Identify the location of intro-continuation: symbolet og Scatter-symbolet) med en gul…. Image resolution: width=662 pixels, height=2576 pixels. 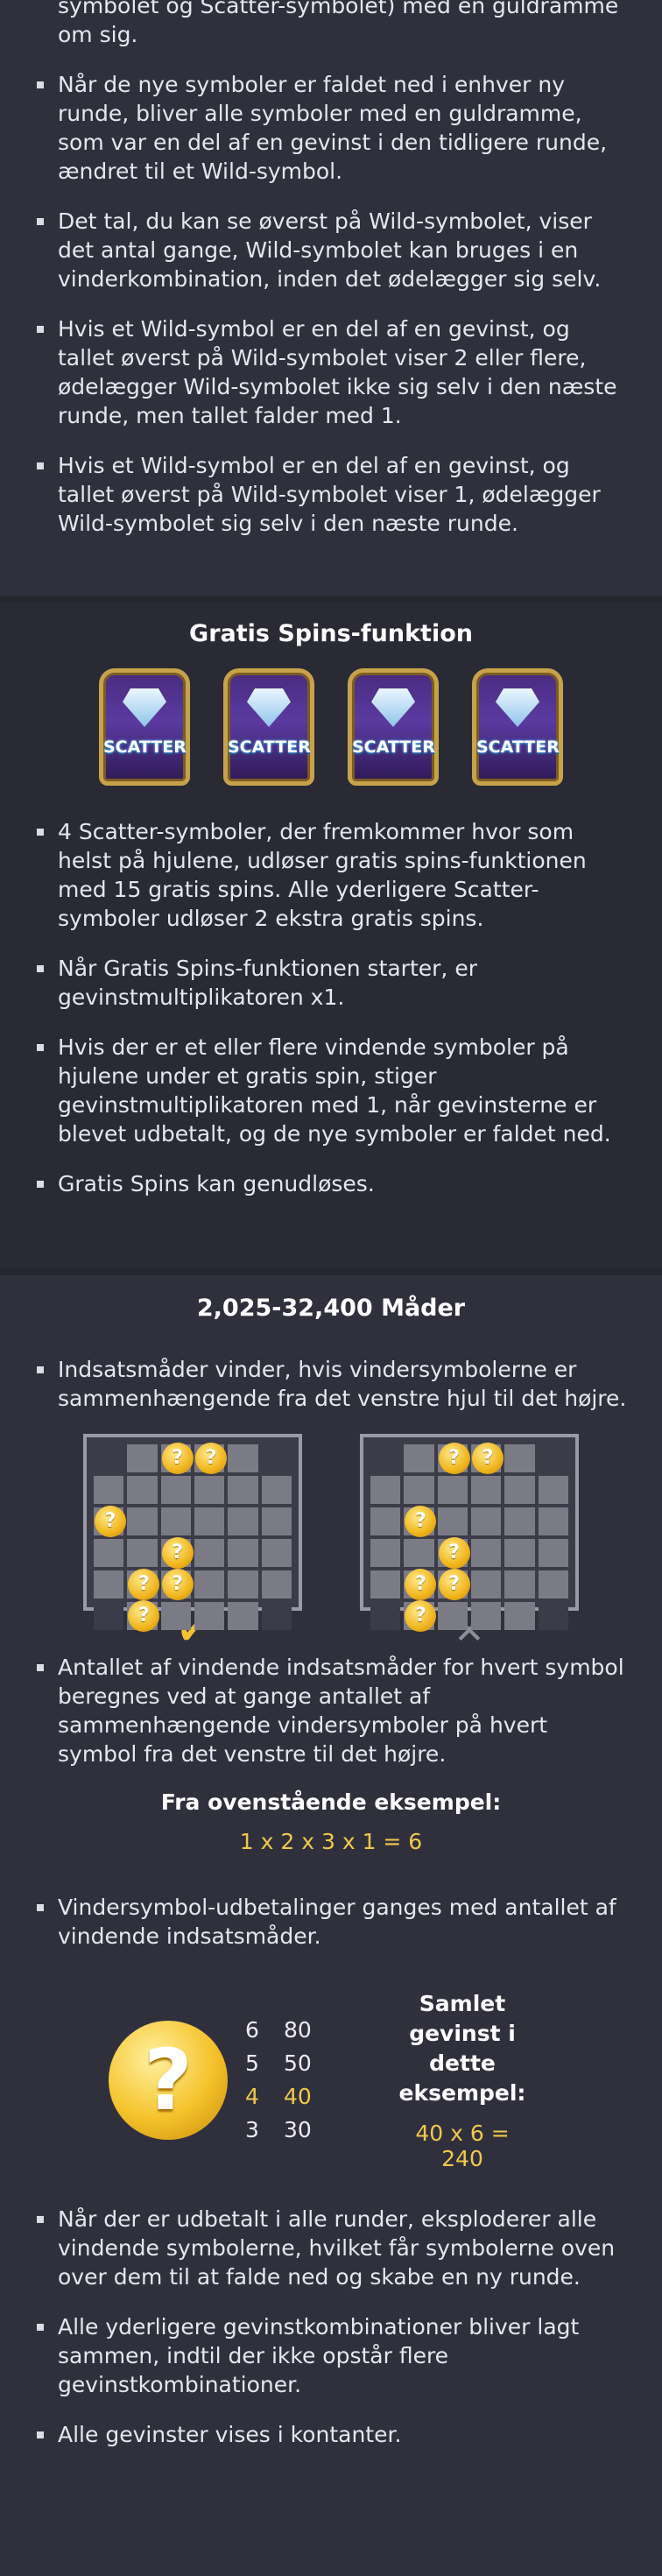
(338, 23).